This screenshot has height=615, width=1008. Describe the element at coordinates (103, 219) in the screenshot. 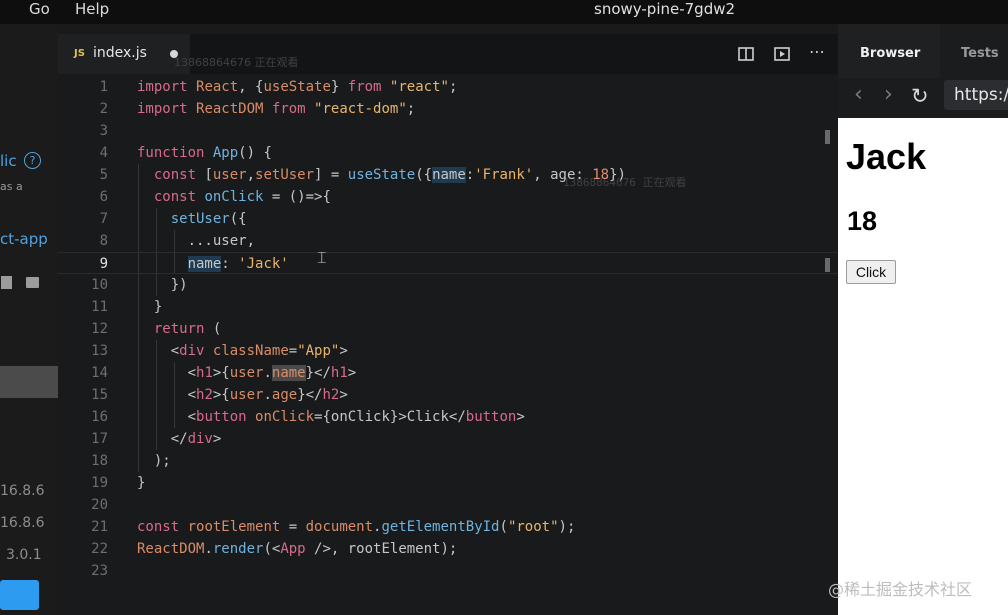

I see `line-number: 7` at that location.